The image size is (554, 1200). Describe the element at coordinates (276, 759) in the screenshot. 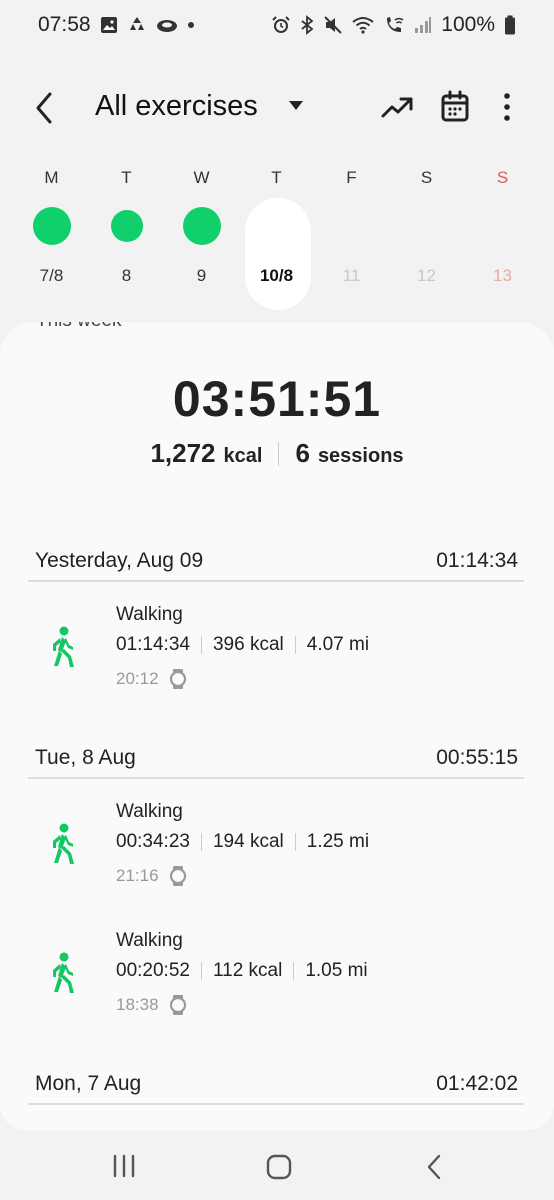

I see `day-group-header: Tue, 8 Aug 00:55:15` at that location.